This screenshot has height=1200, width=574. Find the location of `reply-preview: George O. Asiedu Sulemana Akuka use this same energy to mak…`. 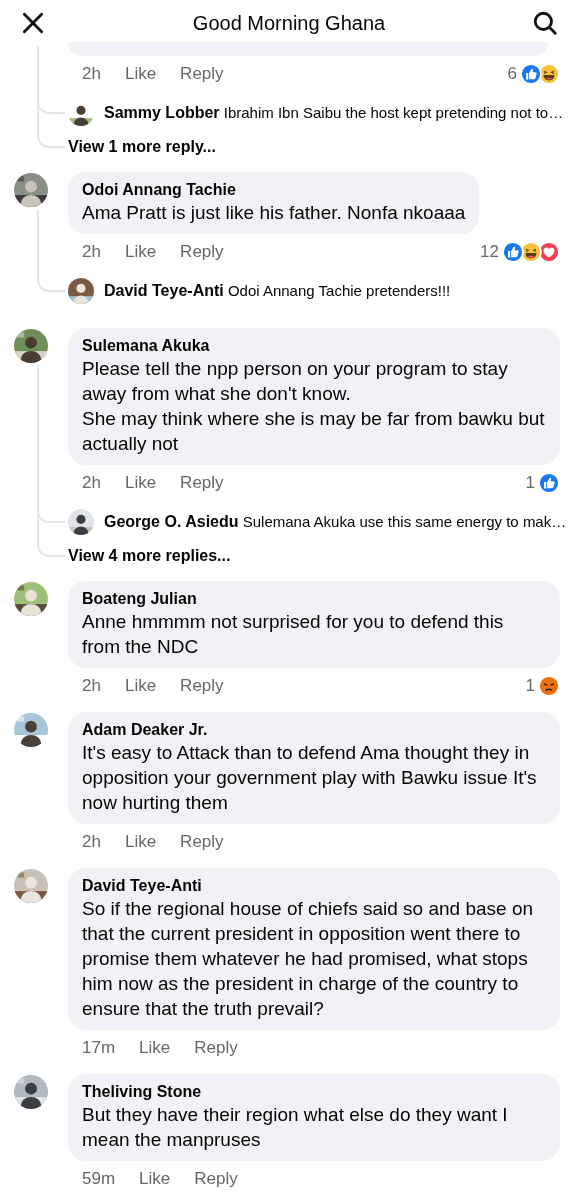

reply-preview: George O. Asiedu Sulemana Akuka use this same energy to mak… is located at coordinates (335, 522).